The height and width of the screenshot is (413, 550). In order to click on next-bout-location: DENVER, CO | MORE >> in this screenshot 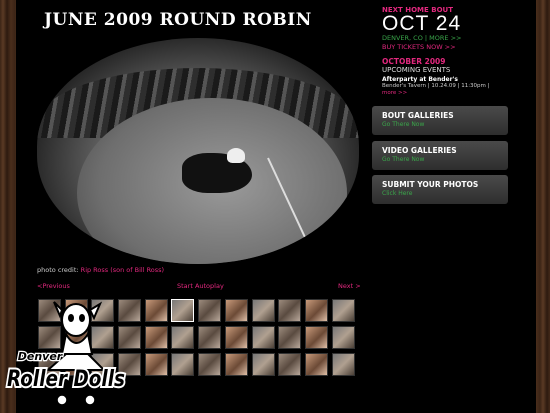, I will do `click(422, 38)`.